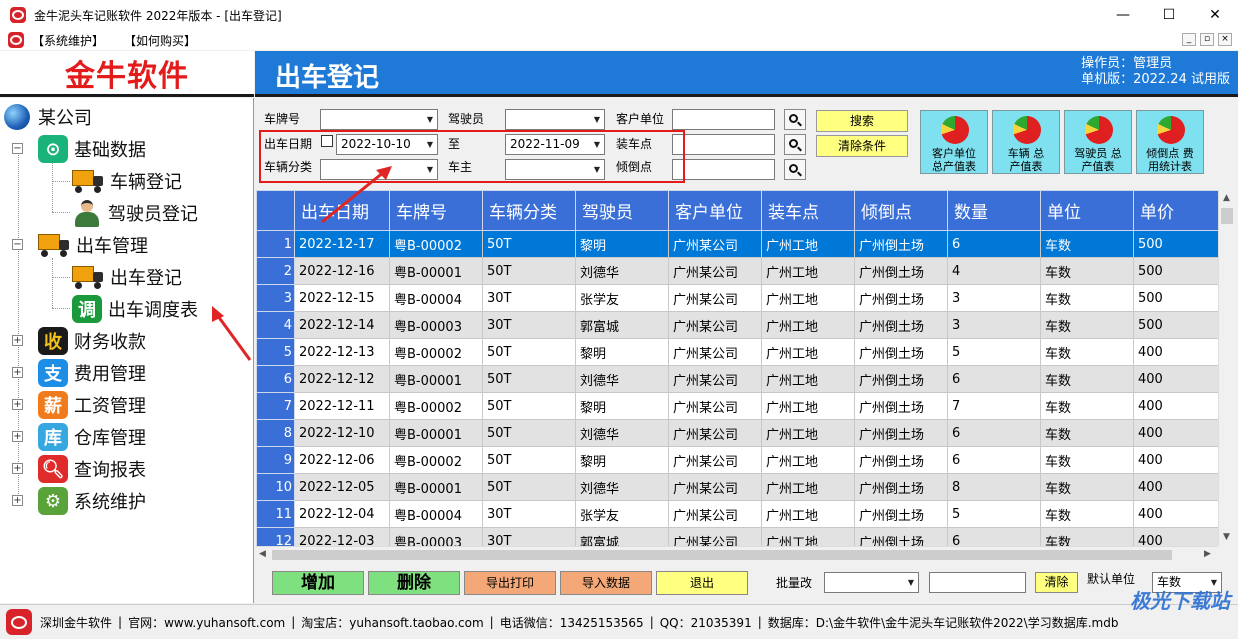  What do you see at coordinates (1056, 582) in the screenshot?
I see `batch-clear-button: 清除` at bounding box center [1056, 582].